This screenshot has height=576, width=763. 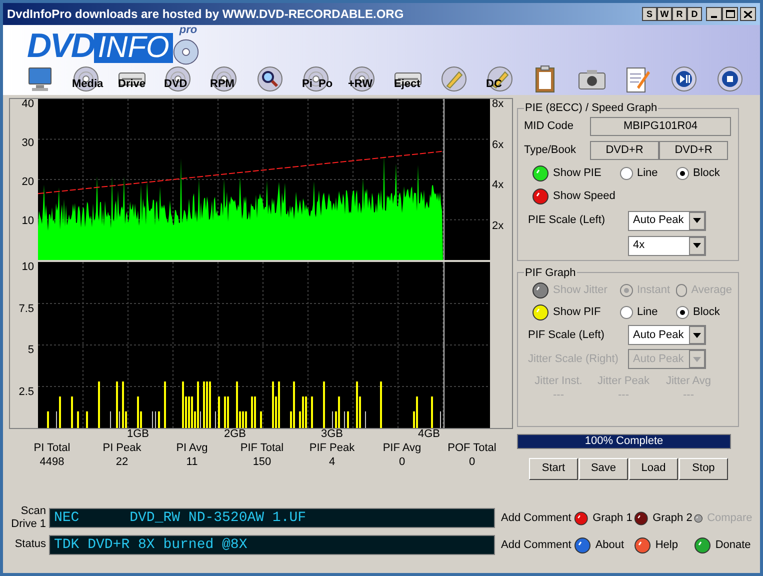 I want to click on type-field: DVD+R, so click(x=624, y=150).